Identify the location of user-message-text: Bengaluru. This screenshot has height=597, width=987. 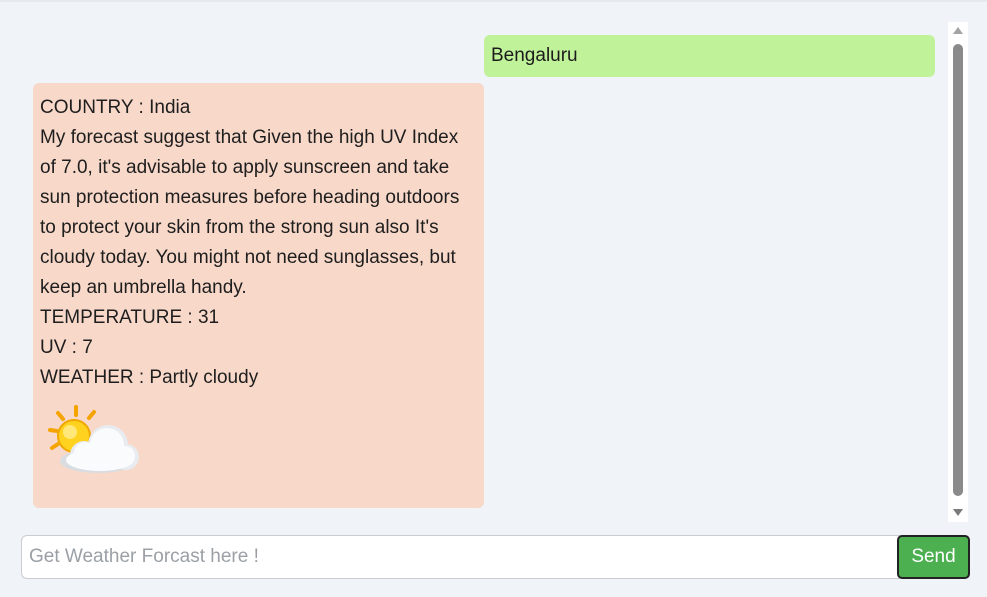
(534, 55).